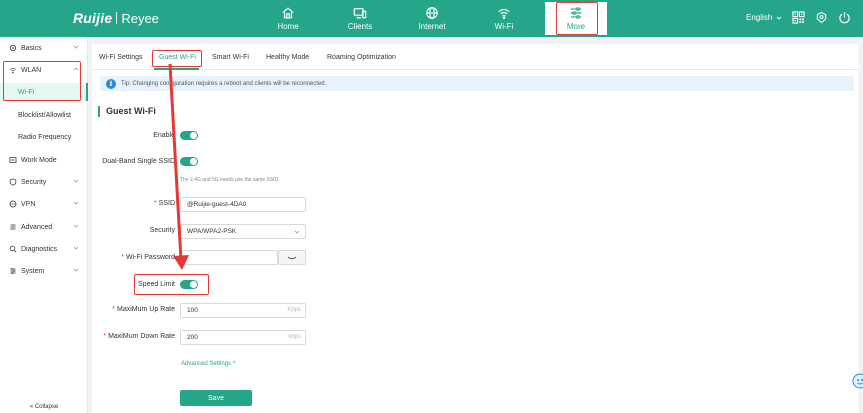 Image resolution: width=863 pixels, height=413 pixels. What do you see at coordinates (243, 310) in the screenshot?
I see `up-rate-input: 100 Kbps` at bounding box center [243, 310].